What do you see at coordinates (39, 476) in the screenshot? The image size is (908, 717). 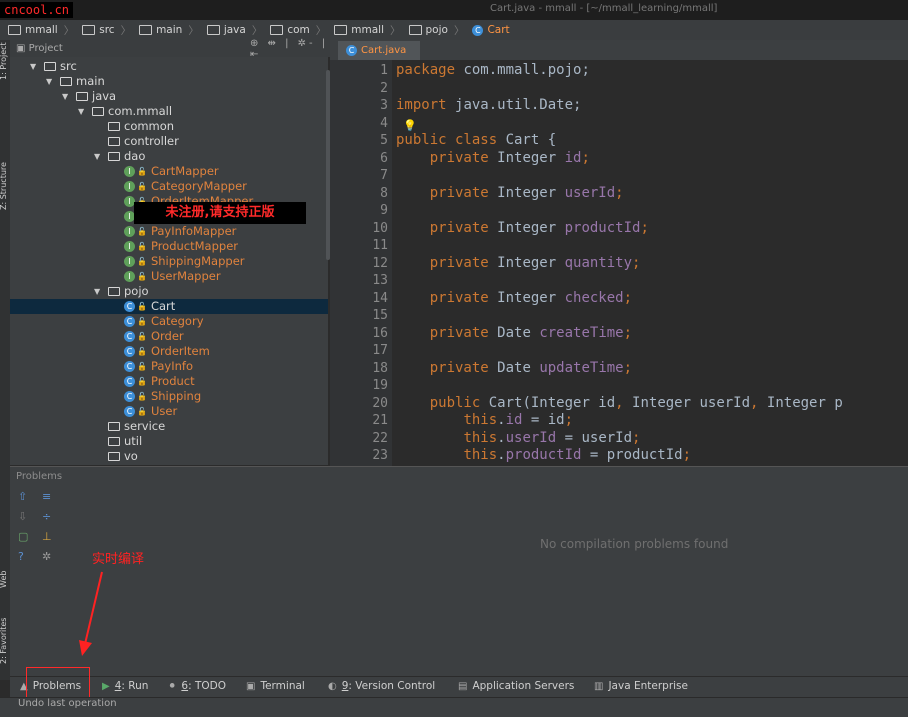 I see `problems-panel-title: Problems` at bounding box center [39, 476].